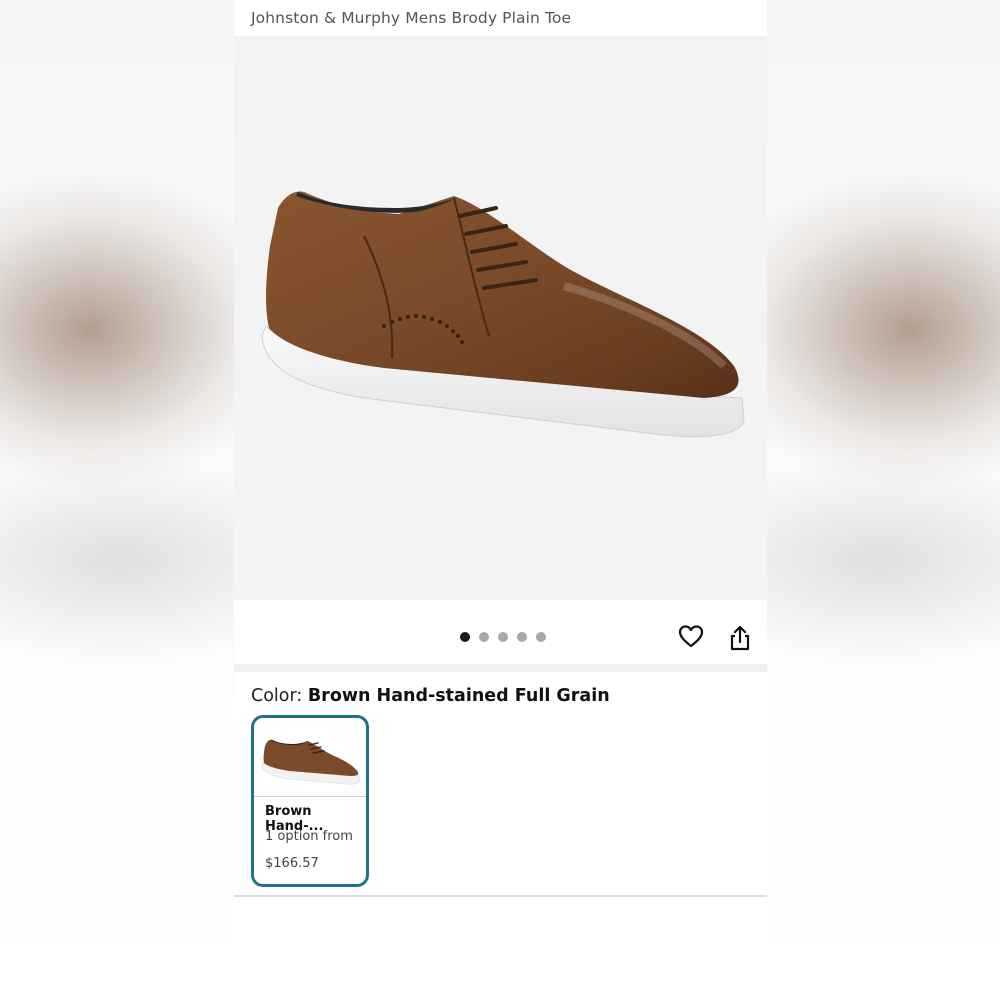 Image resolution: width=1000 pixels, height=1000 pixels. Describe the element at coordinates (691, 637) in the screenshot. I see `heart-icon` at that location.